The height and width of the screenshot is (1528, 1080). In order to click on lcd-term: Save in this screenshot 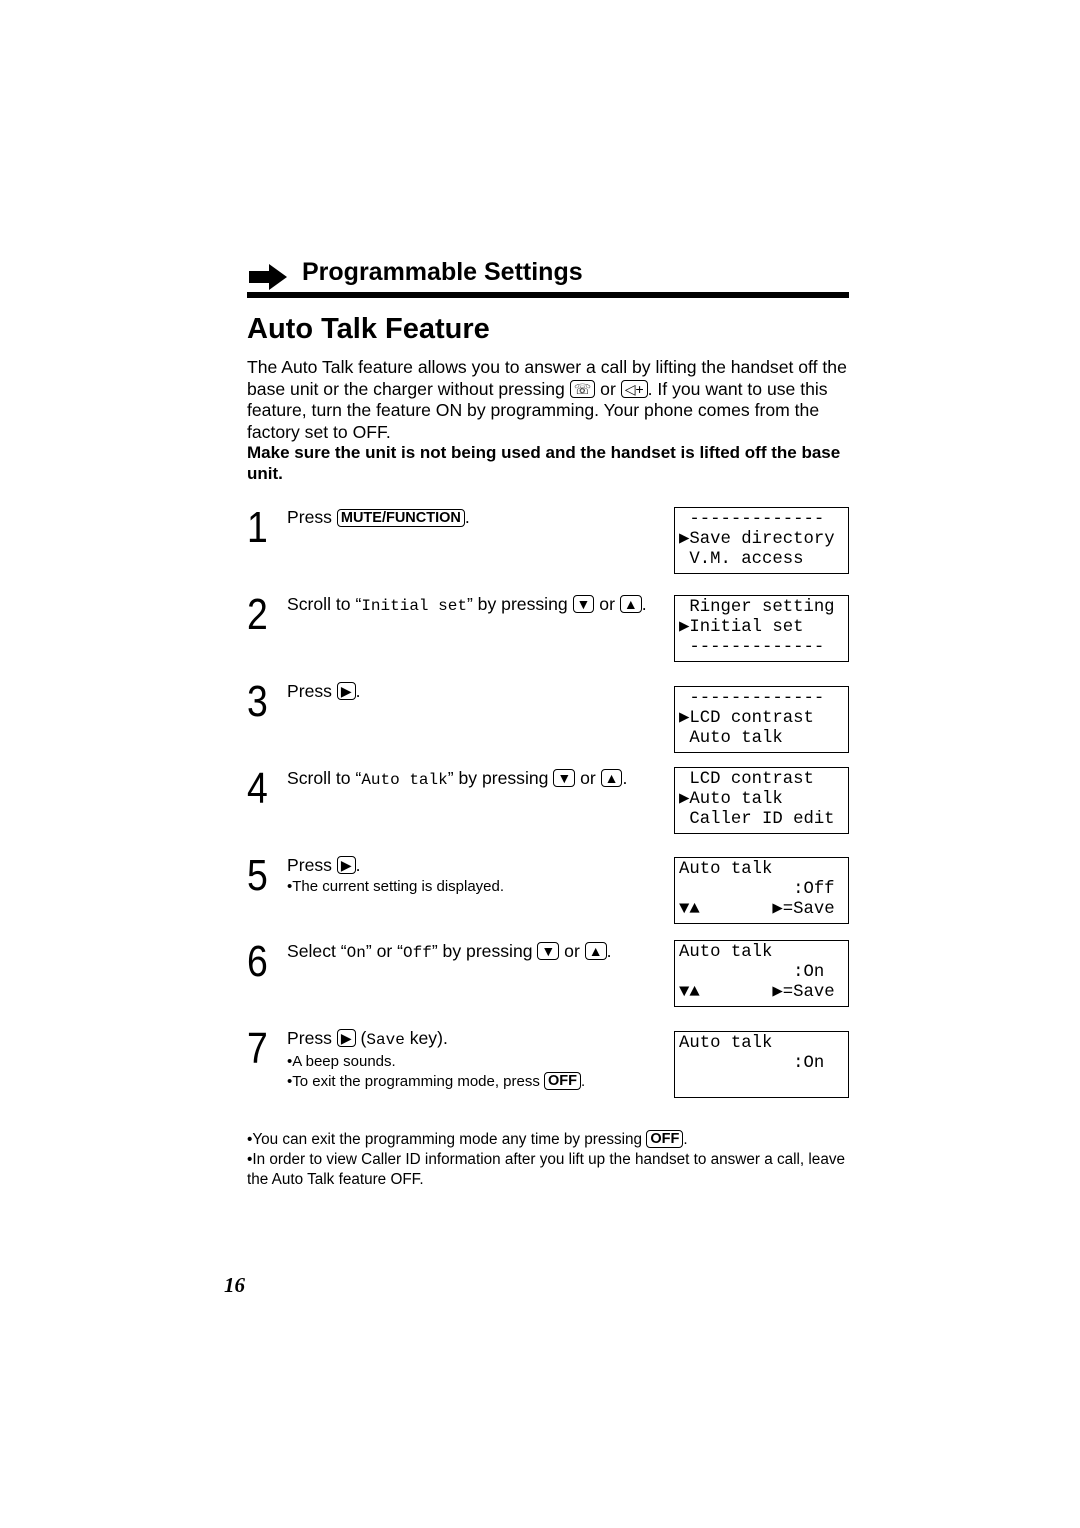, I will do `click(385, 1040)`.